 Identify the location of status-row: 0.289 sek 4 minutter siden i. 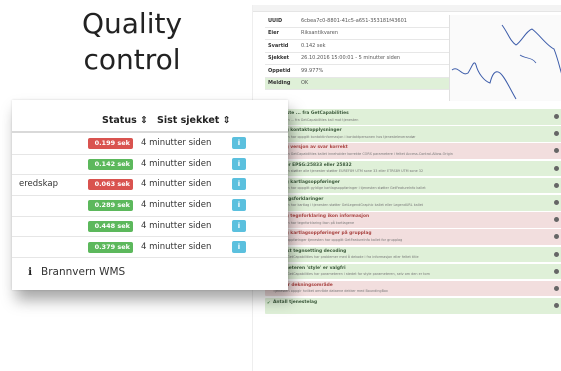
(150, 206).